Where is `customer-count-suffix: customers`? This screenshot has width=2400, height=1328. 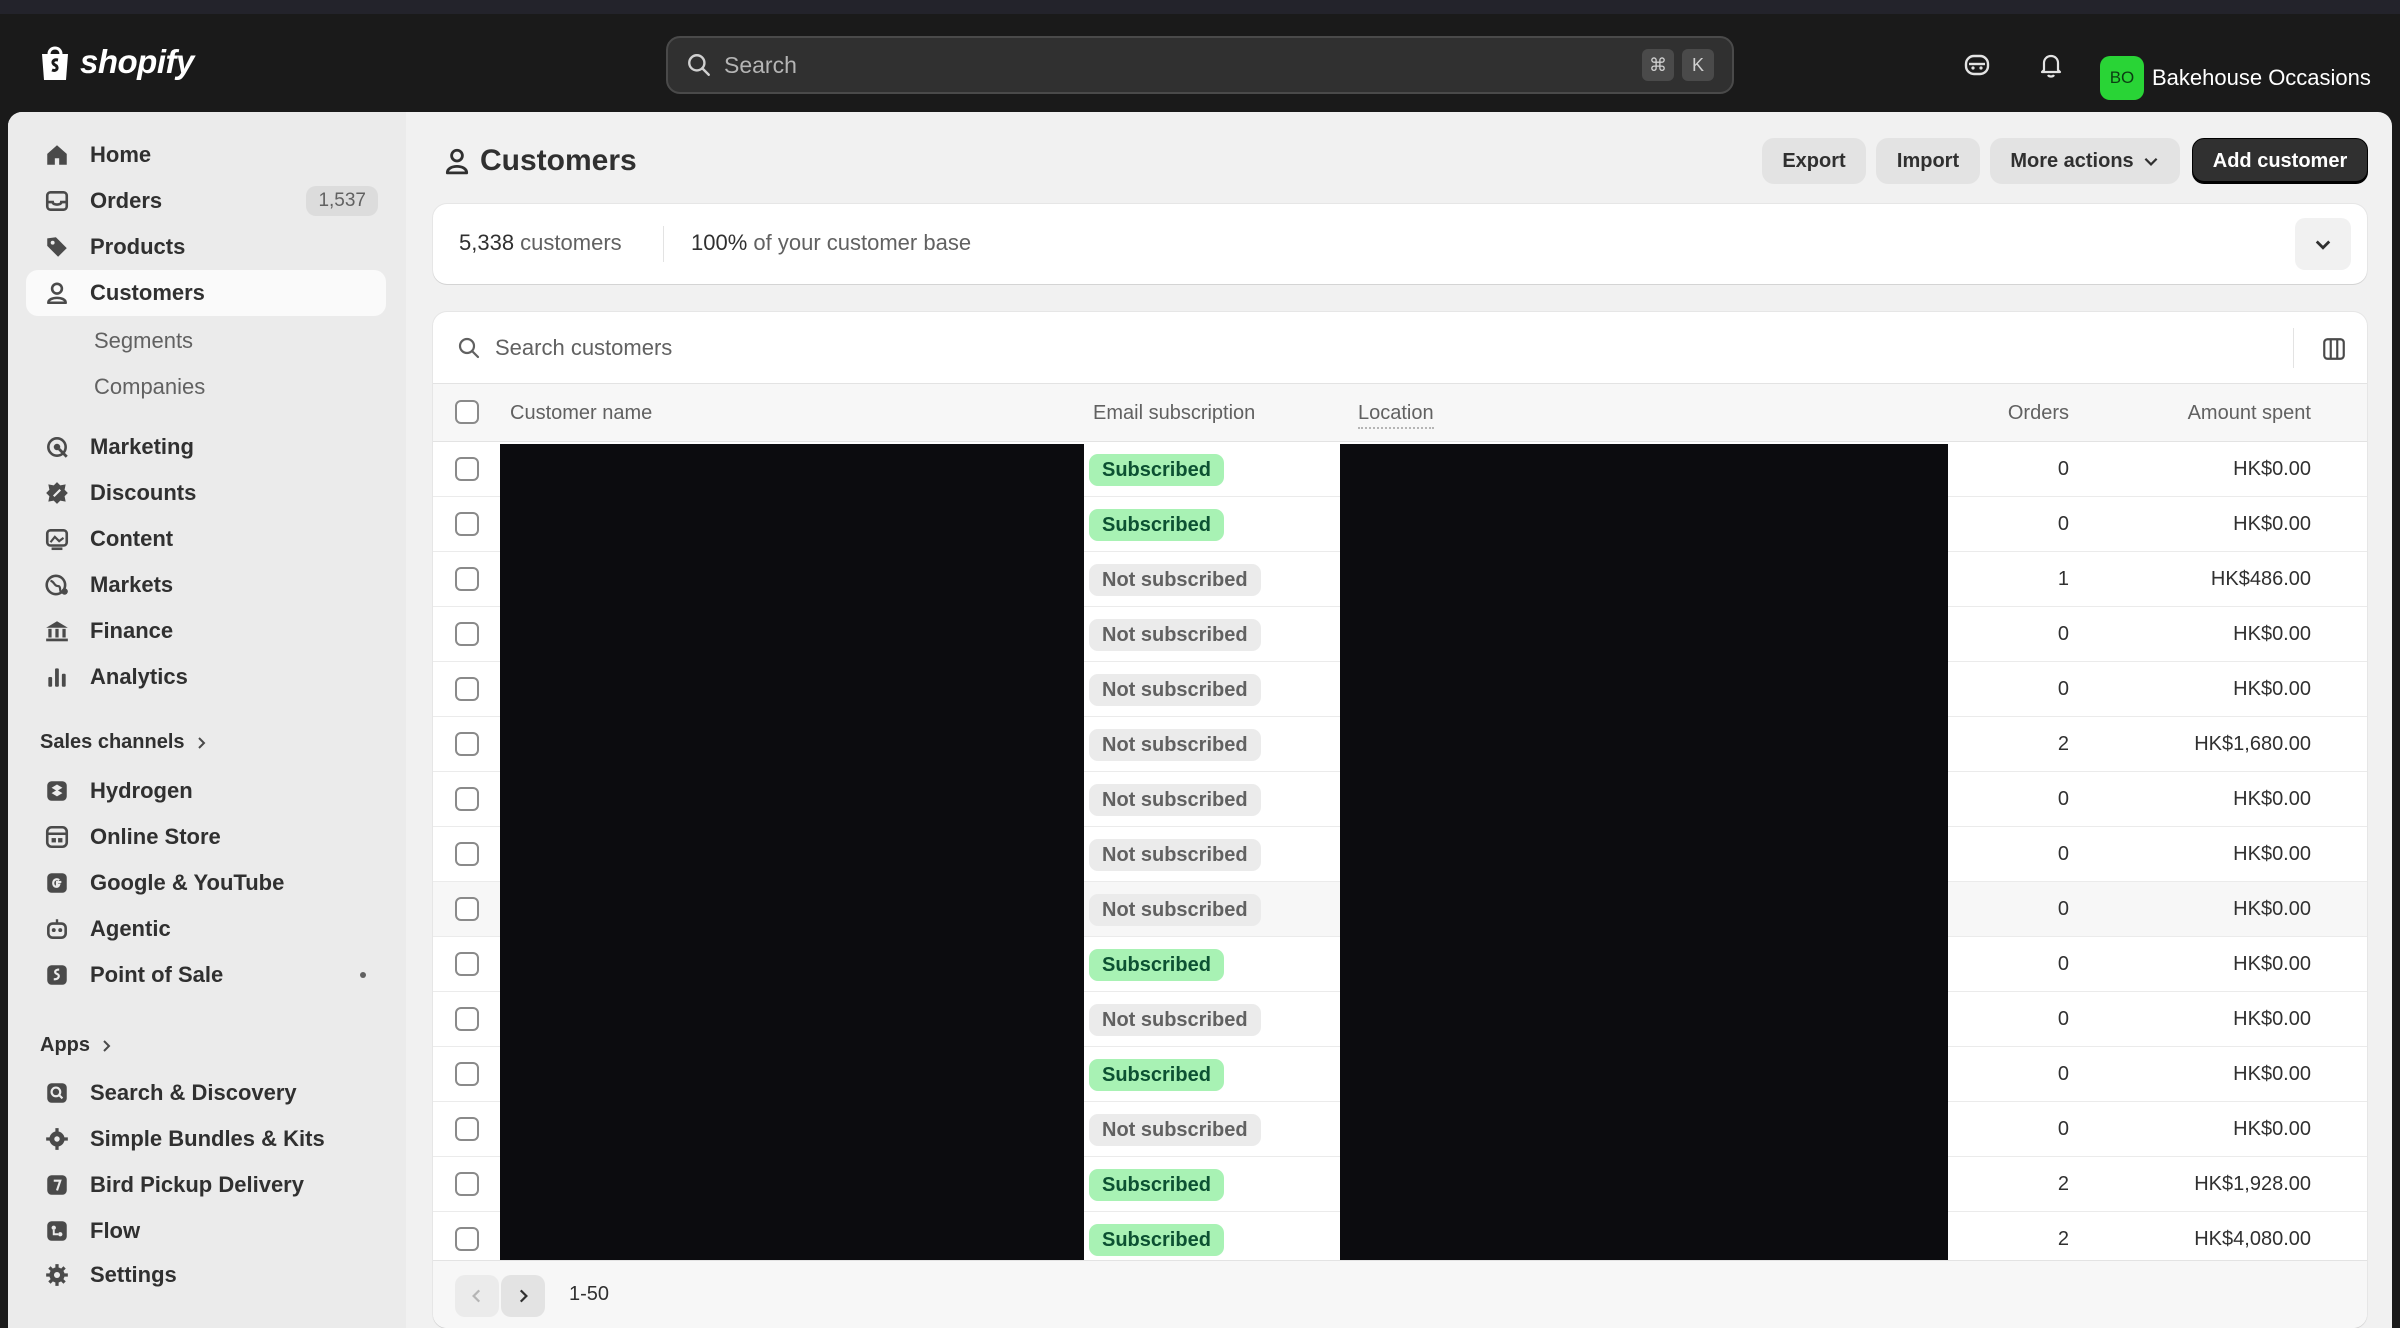
customer-count-suffix: customers is located at coordinates (568, 242).